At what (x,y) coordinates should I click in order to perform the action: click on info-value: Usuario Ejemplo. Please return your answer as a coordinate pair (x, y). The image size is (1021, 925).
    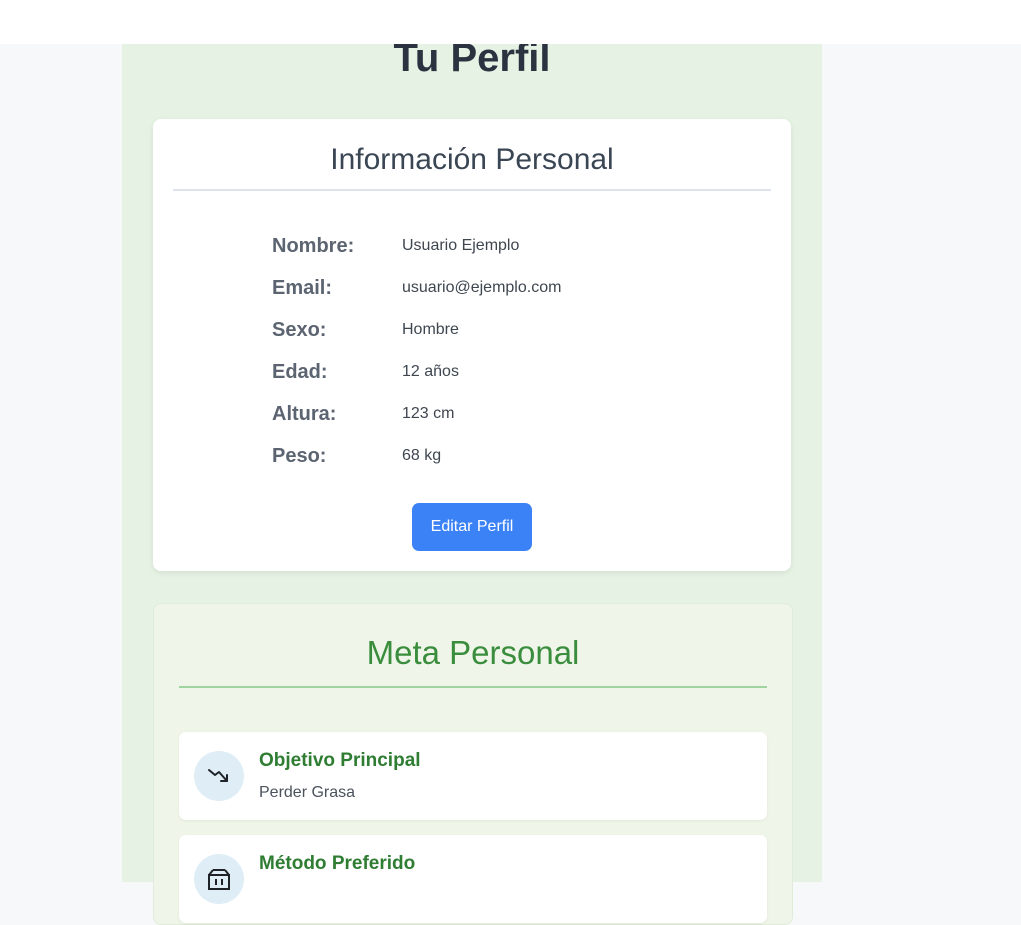
    Looking at the image, I should click on (461, 245).